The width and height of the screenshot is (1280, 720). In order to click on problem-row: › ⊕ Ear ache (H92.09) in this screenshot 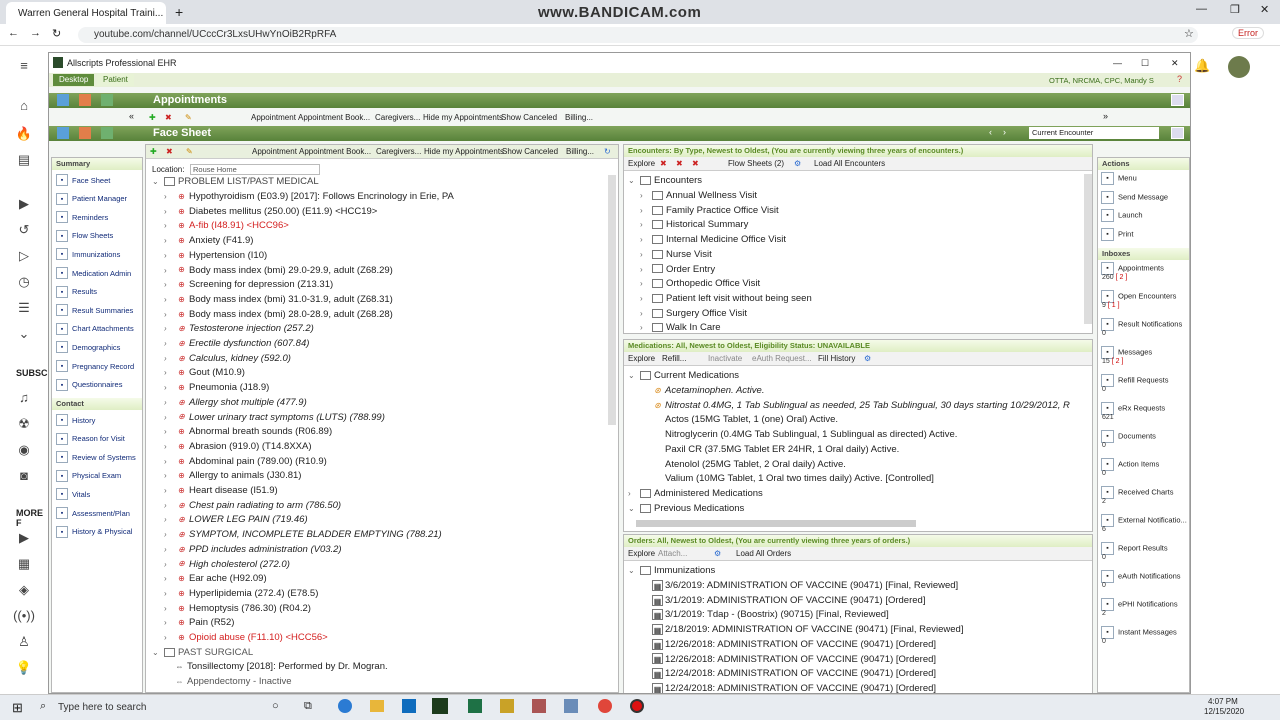, I will do `click(215, 579)`.